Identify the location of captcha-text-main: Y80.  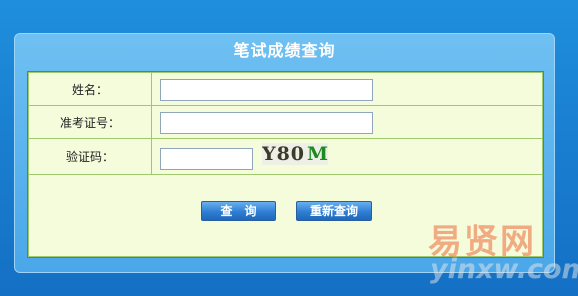
(284, 154).